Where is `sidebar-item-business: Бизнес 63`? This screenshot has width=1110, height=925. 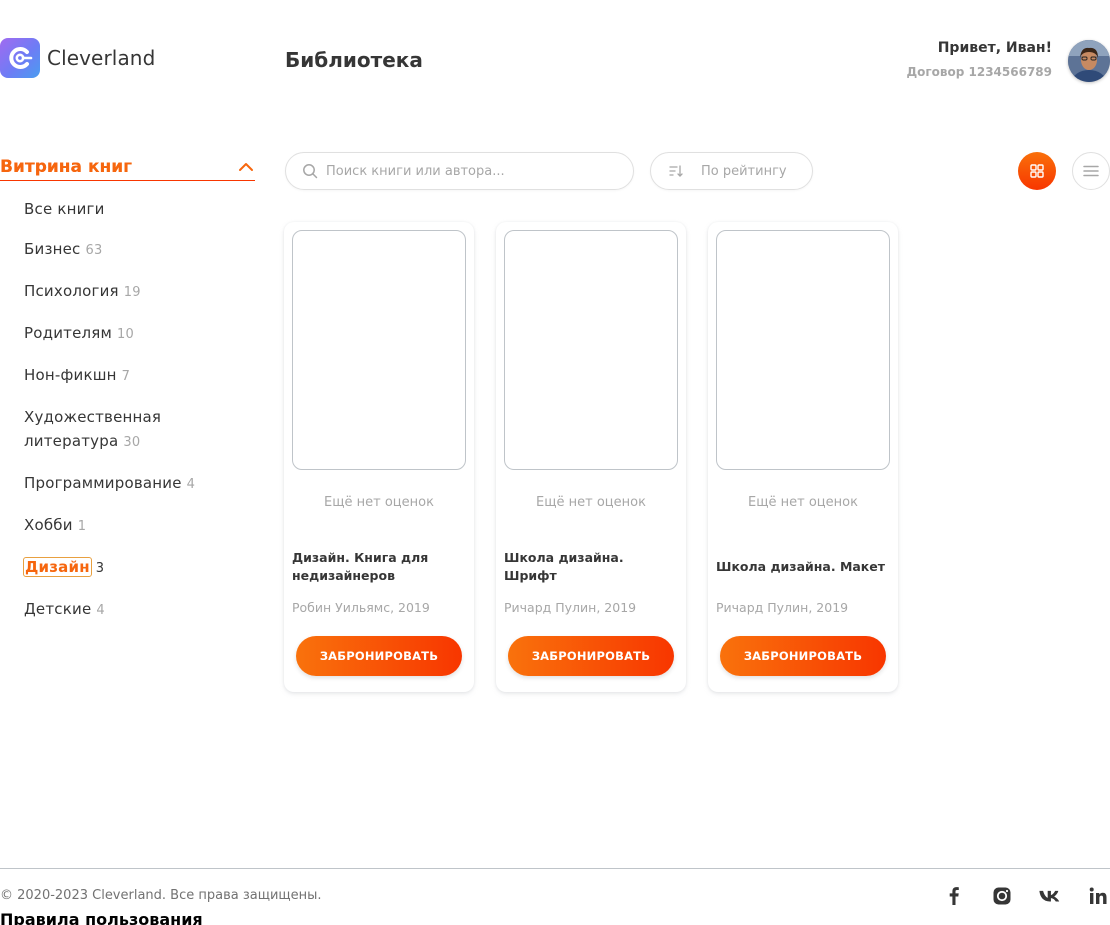 sidebar-item-business: Бизнес 63 is located at coordinates (127, 250).